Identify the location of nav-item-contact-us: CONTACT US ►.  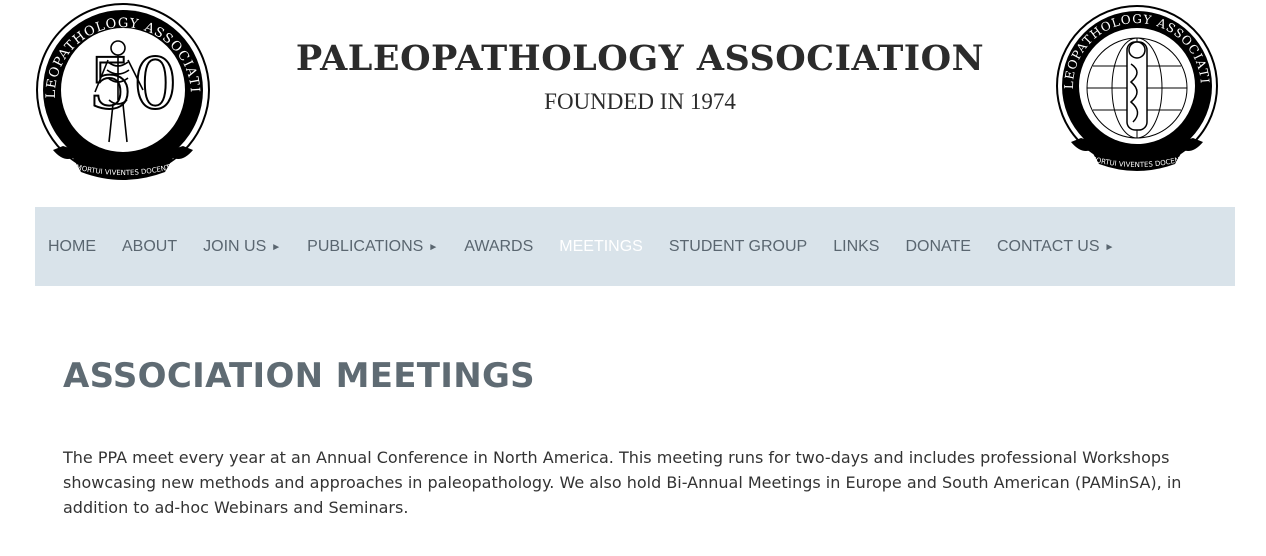
(1055, 247).